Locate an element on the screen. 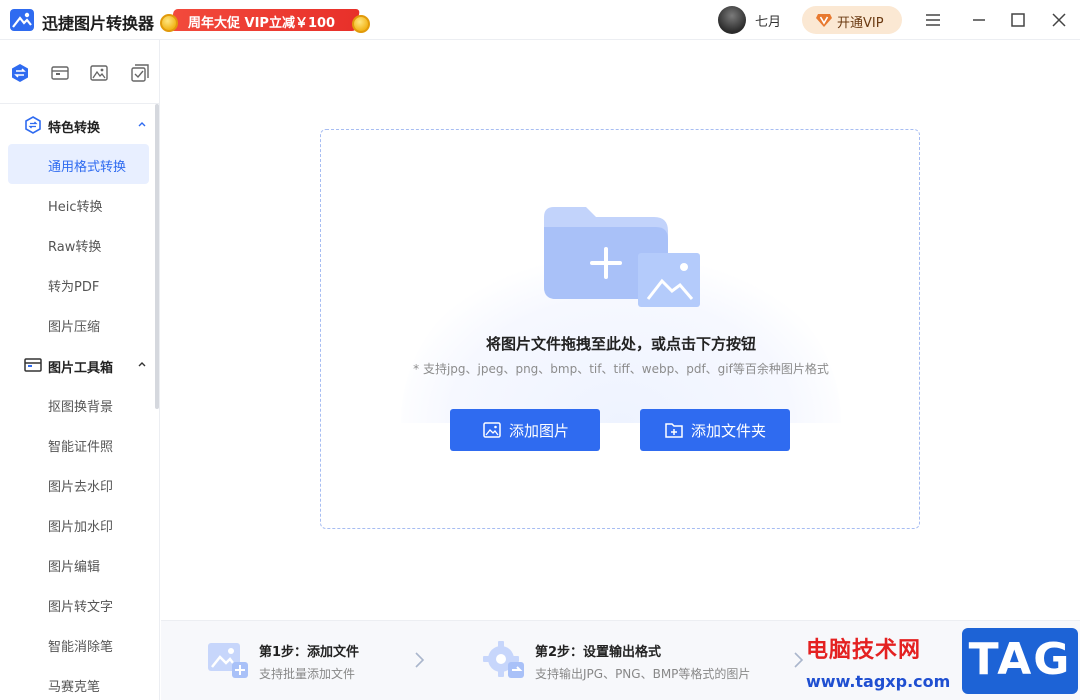  convert-icon is located at coordinates (20, 73).